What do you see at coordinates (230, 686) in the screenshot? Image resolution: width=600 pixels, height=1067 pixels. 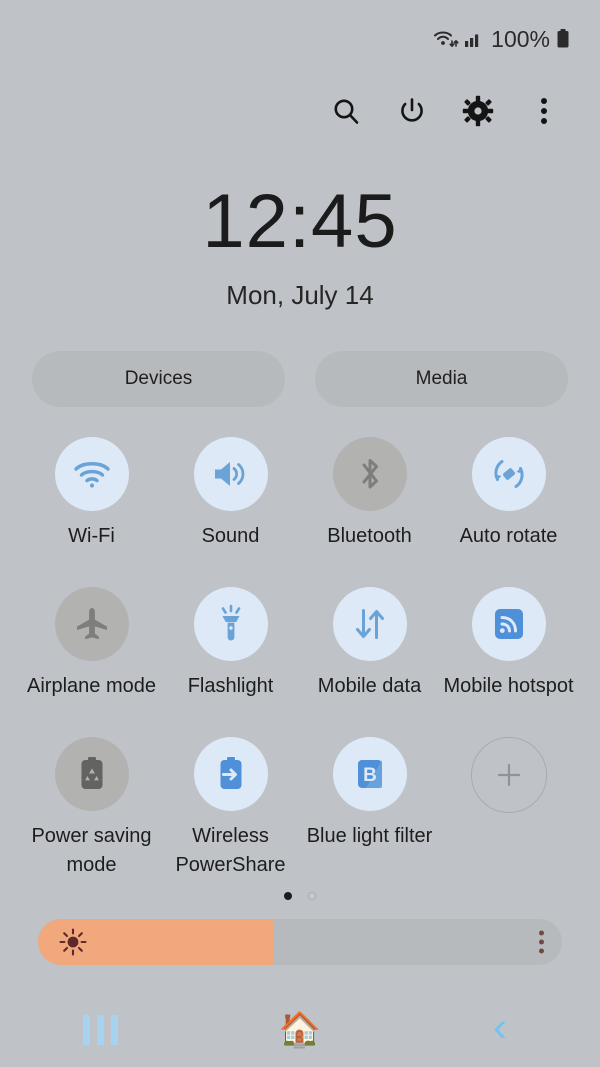 I see `toggle-label: Flashlight` at bounding box center [230, 686].